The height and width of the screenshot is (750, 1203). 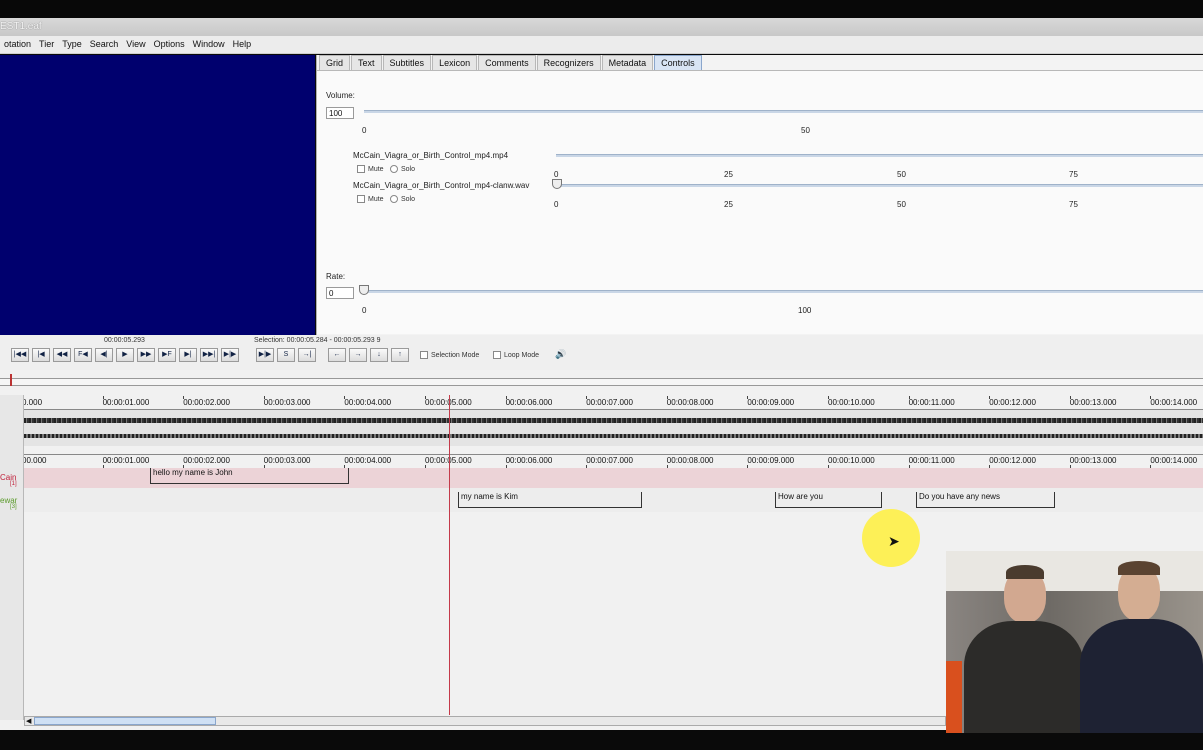 What do you see at coordinates (931, 460) in the screenshot?
I see `ruler-tick-label: 00:00:11.000` at bounding box center [931, 460].